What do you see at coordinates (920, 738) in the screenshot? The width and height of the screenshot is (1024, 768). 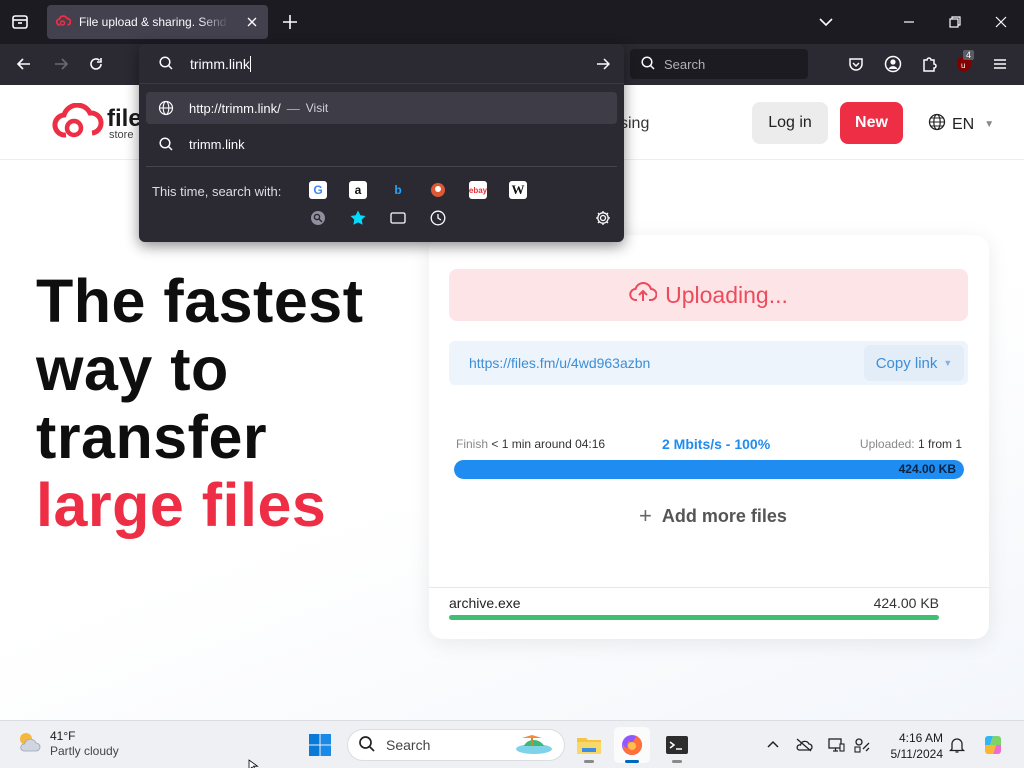 I see `clock-time: 4:16 AM` at bounding box center [920, 738].